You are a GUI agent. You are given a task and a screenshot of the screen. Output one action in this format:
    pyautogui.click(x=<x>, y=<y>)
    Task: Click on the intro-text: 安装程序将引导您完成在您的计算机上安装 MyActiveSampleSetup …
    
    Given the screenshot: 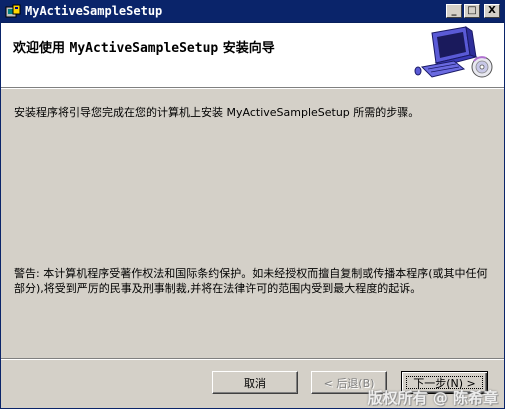 What is the action you would take?
    pyautogui.click(x=217, y=112)
    